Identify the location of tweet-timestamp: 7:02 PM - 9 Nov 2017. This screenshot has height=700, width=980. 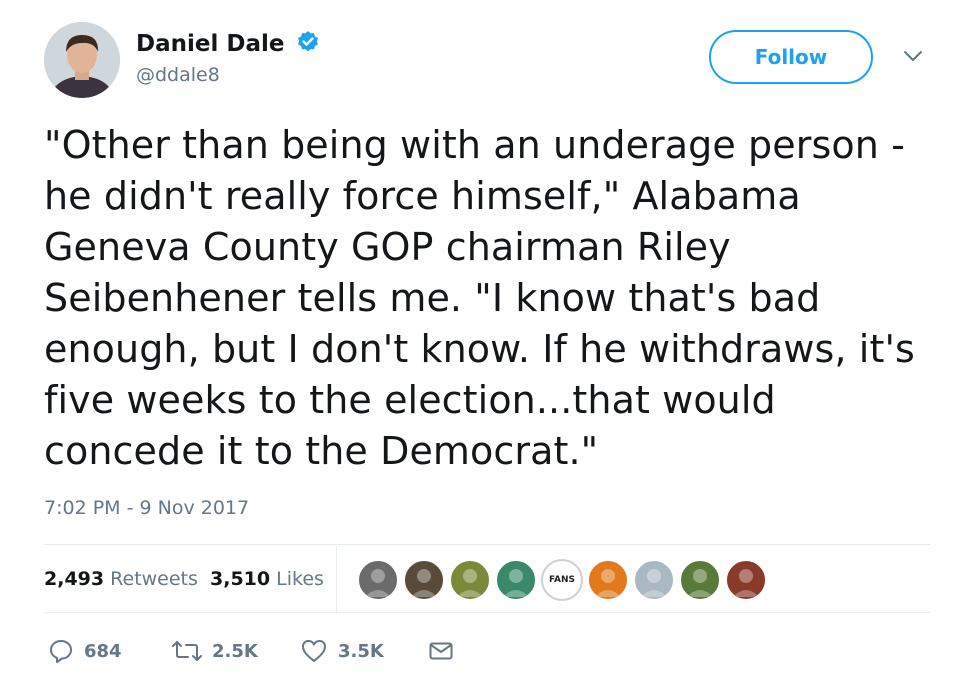
(146, 508).